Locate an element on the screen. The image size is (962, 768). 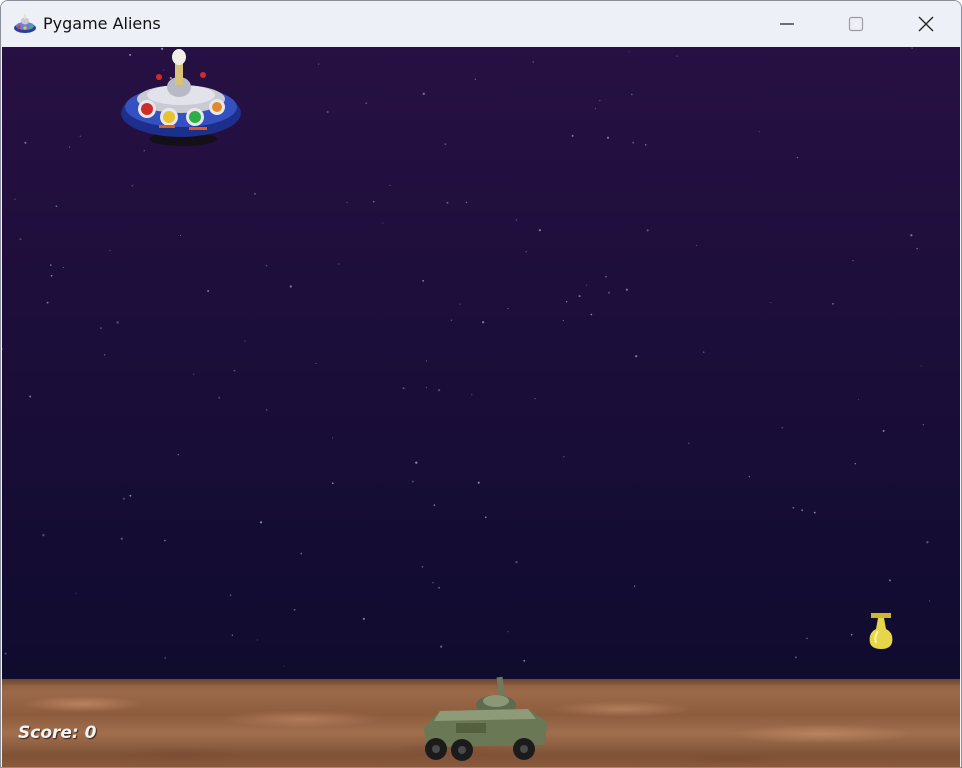
window-title: Pygame Aliens is located at coordinates (102, 23).